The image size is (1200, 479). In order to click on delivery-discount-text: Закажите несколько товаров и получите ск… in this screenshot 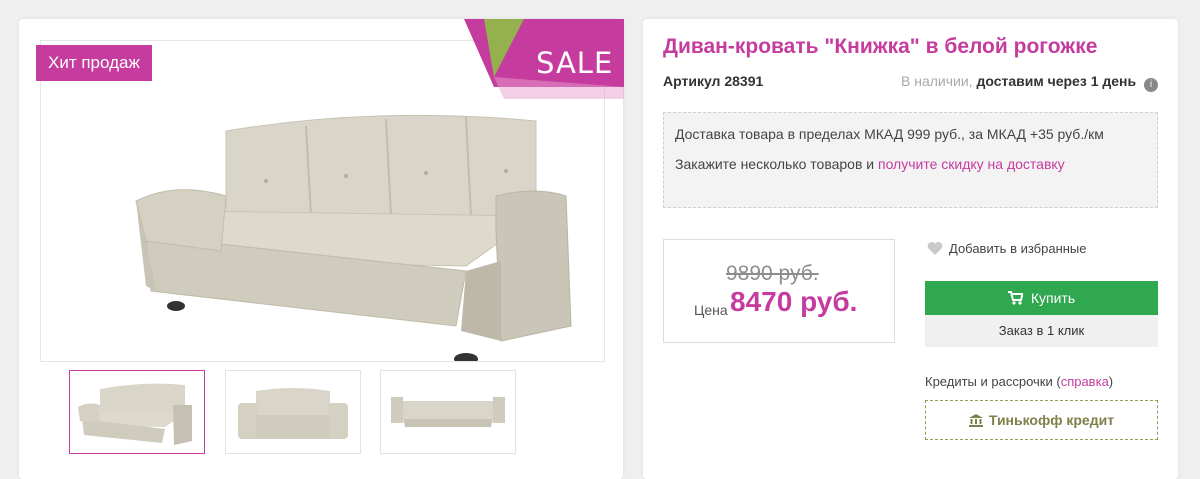, I will do `click(910, 164)`.